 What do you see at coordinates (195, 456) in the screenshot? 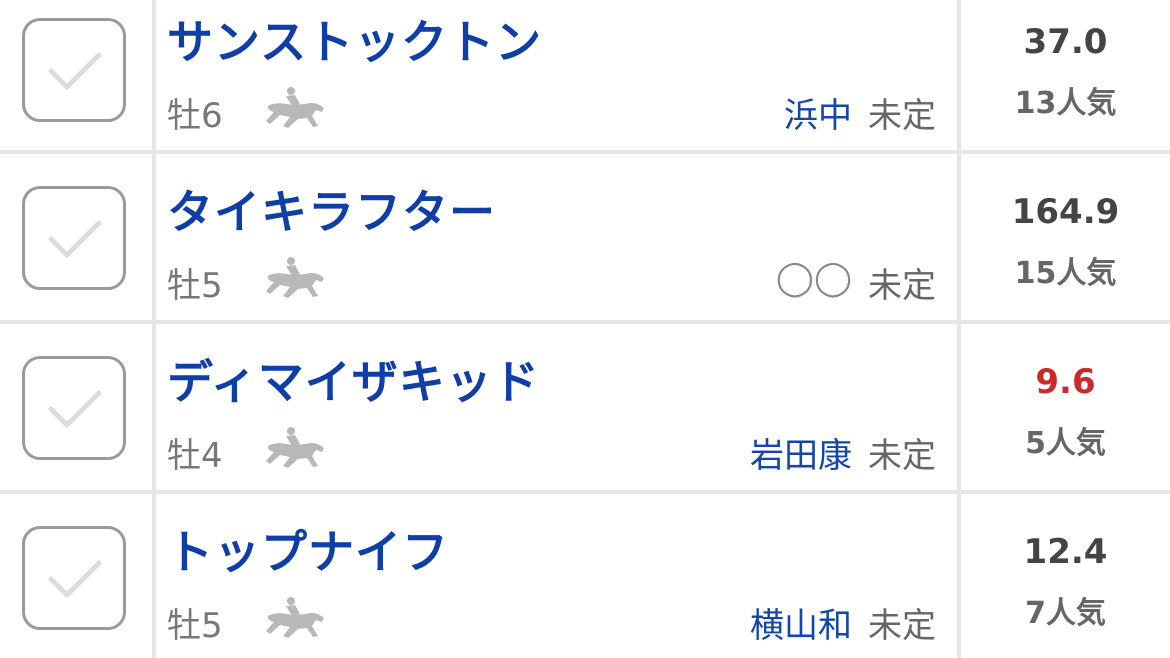
I see `sex-age: 牡4` at bounding box center [195, 456].